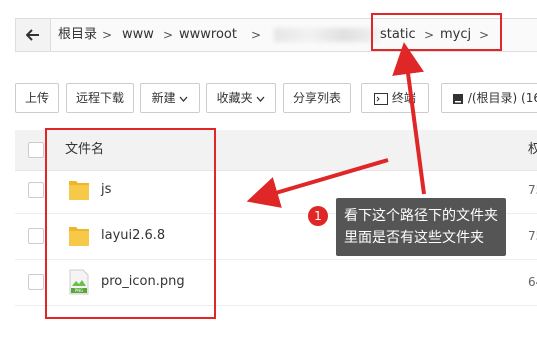  Describe the element at coordinates (409, 118) in the screenshot. I see `annotation-arrow-up` at that location.